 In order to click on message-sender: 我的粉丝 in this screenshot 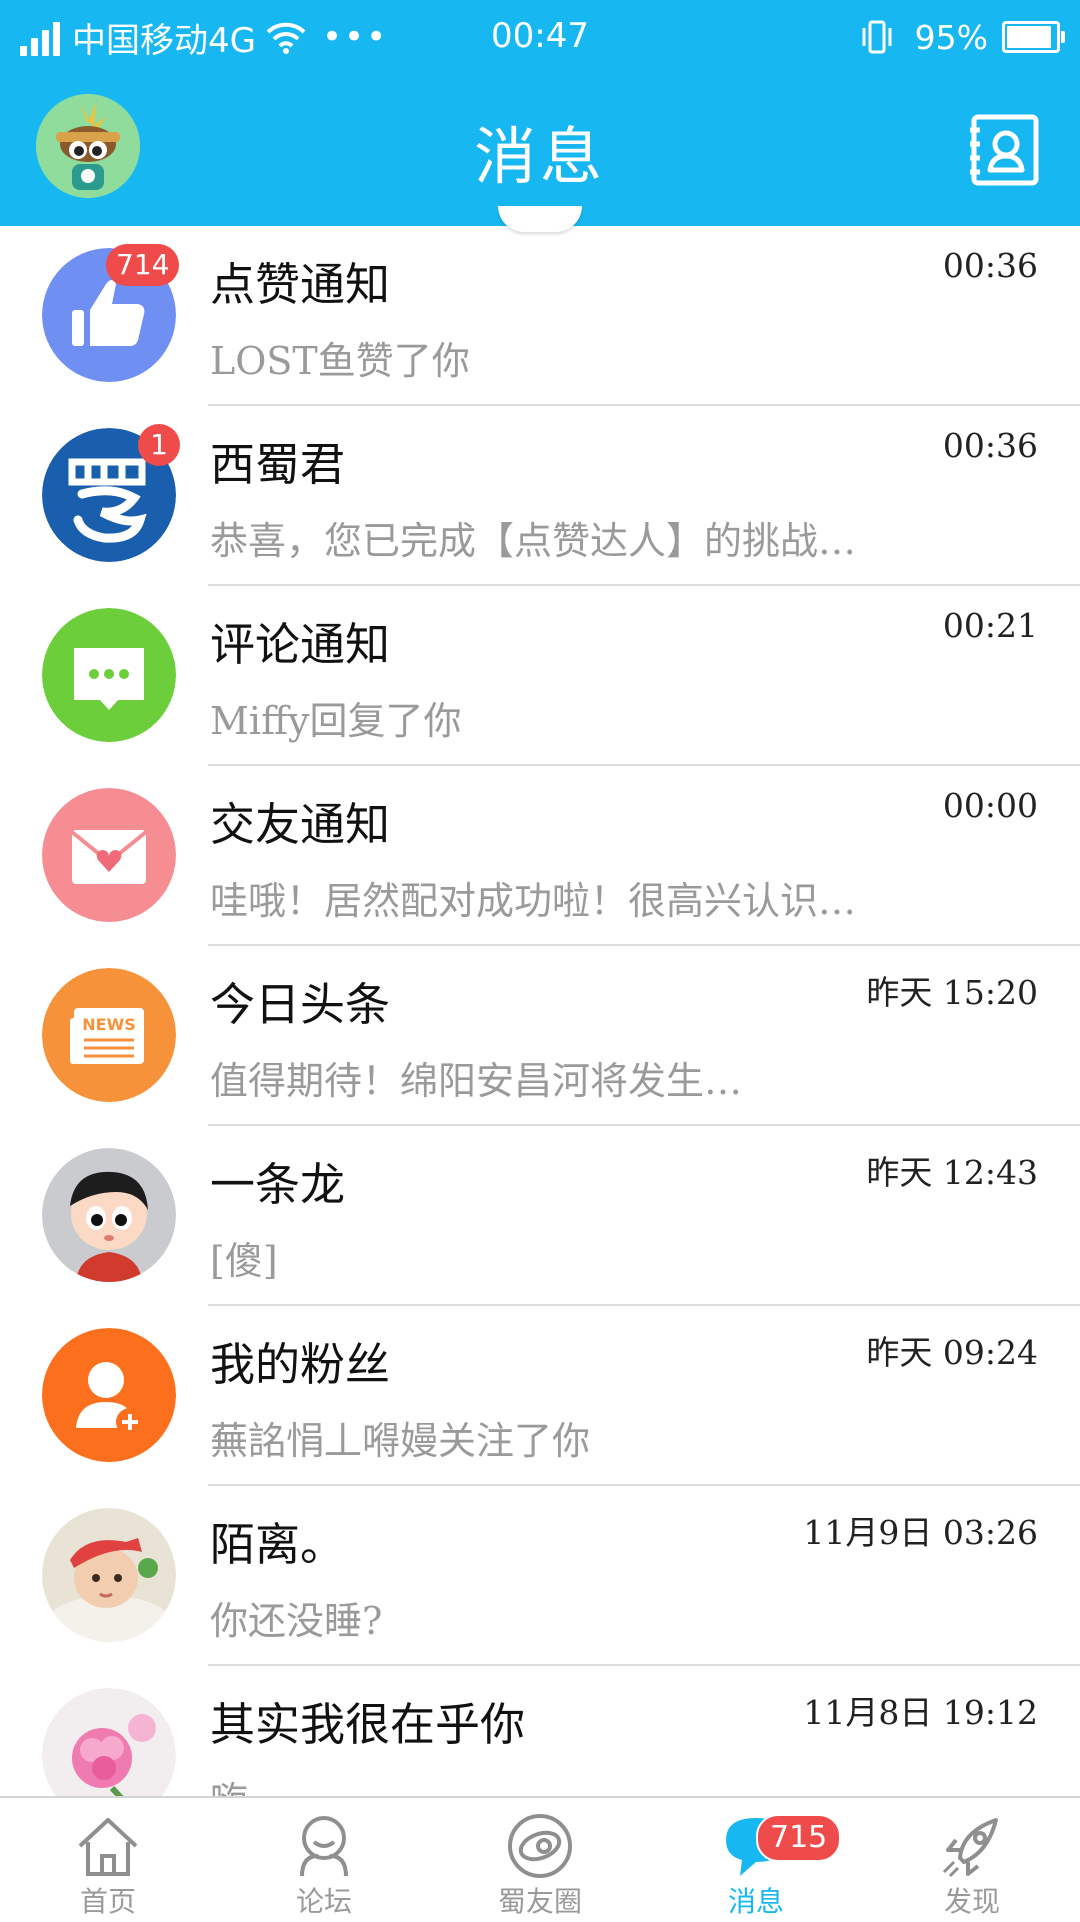, I will do `click(300, 1364)`.